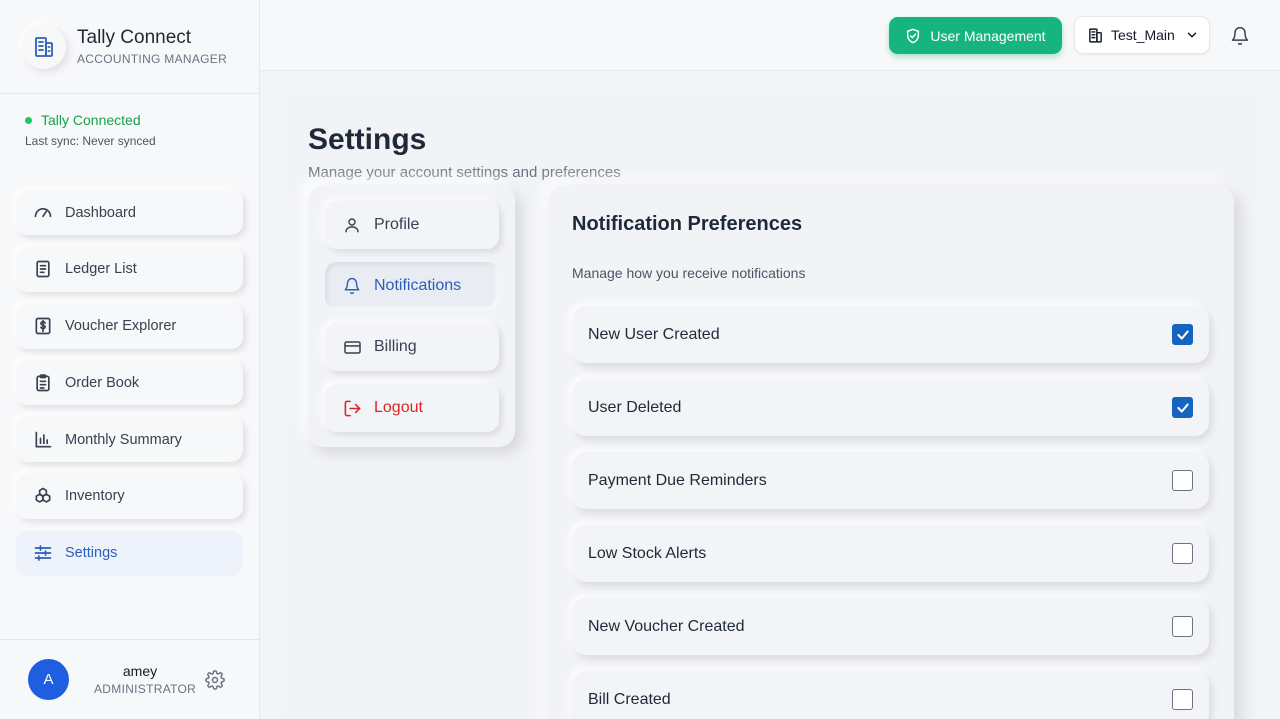  Describe the element at coordinates (352, 225) in the screenshot. I see `user-icon` at that location.